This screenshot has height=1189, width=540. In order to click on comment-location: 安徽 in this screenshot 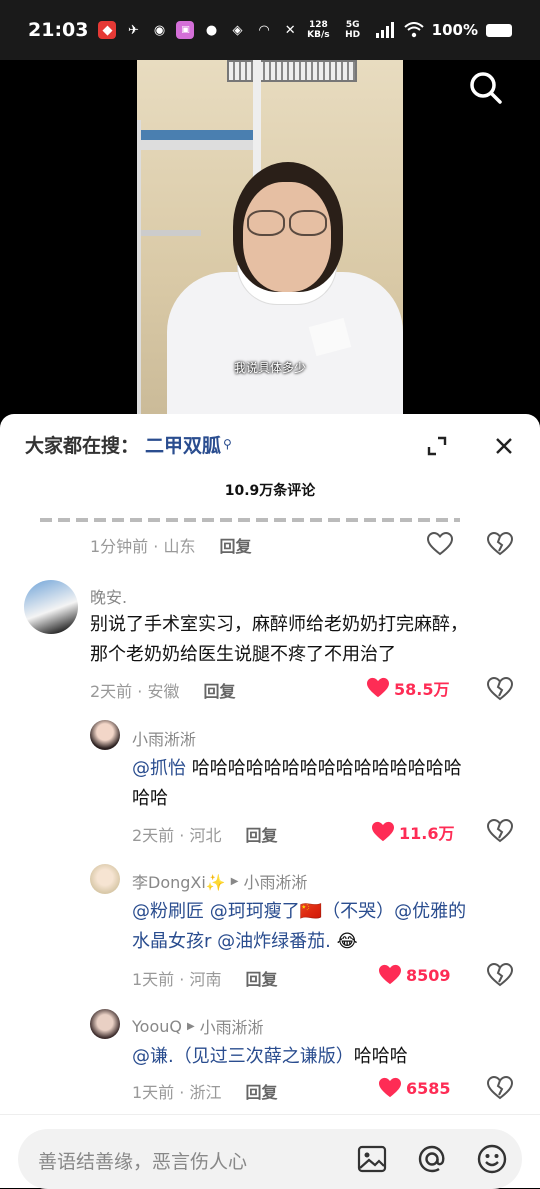, I will do `click(163, 691)`.